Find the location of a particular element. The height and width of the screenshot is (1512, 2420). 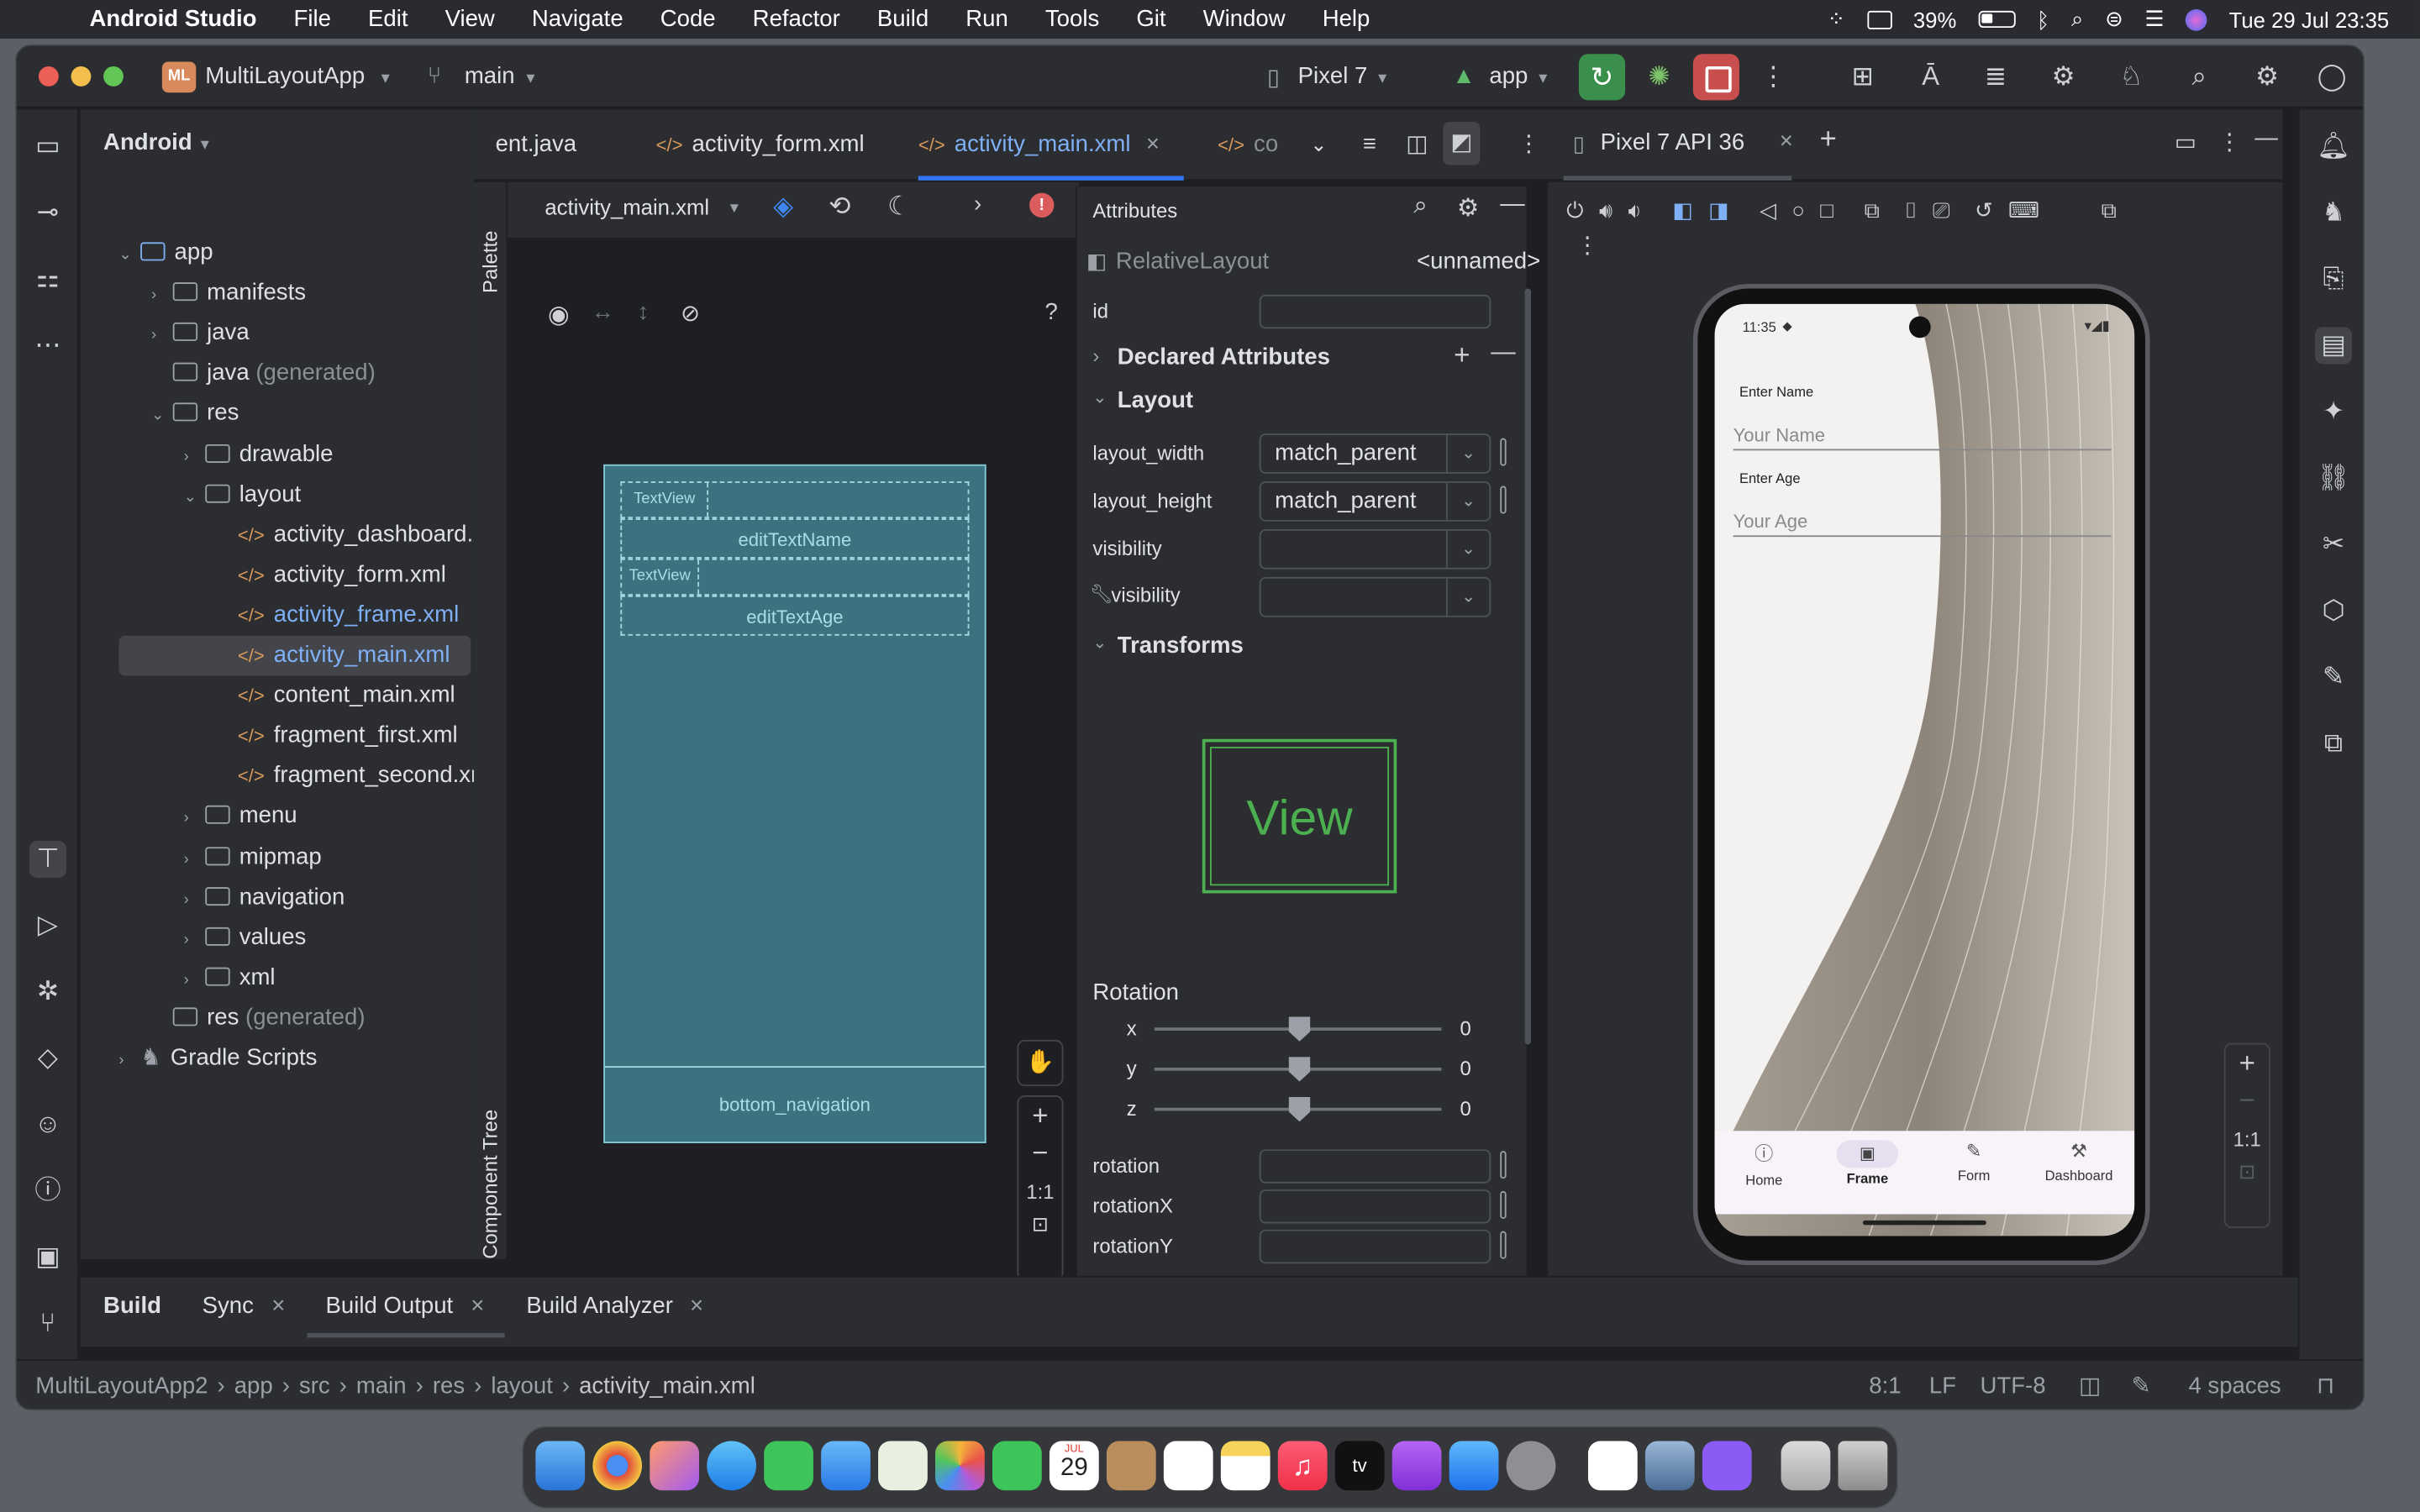

more-vertical-icon: ⋮ is located at coordinates (1588, 245).